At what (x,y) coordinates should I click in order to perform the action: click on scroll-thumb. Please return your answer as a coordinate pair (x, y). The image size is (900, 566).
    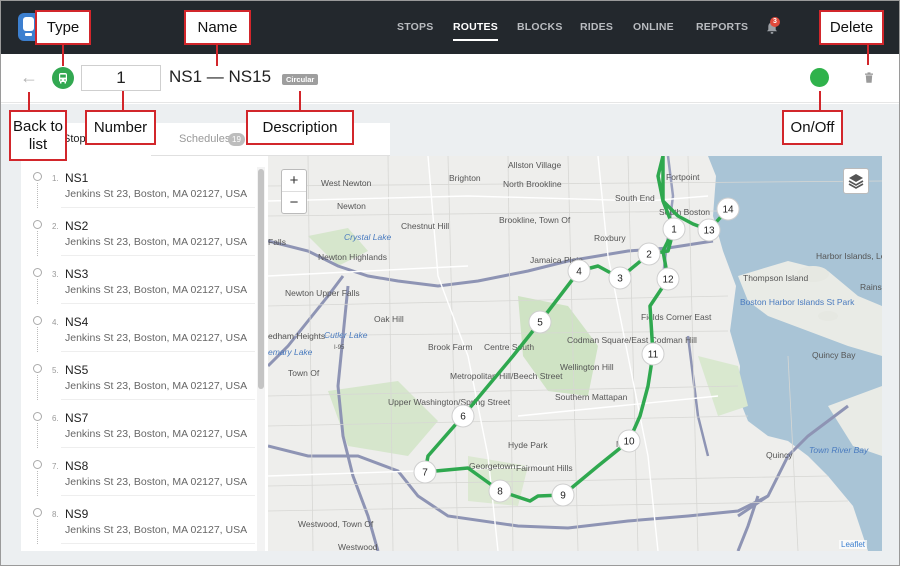
    Looking at the image, I should click on (261, 279).